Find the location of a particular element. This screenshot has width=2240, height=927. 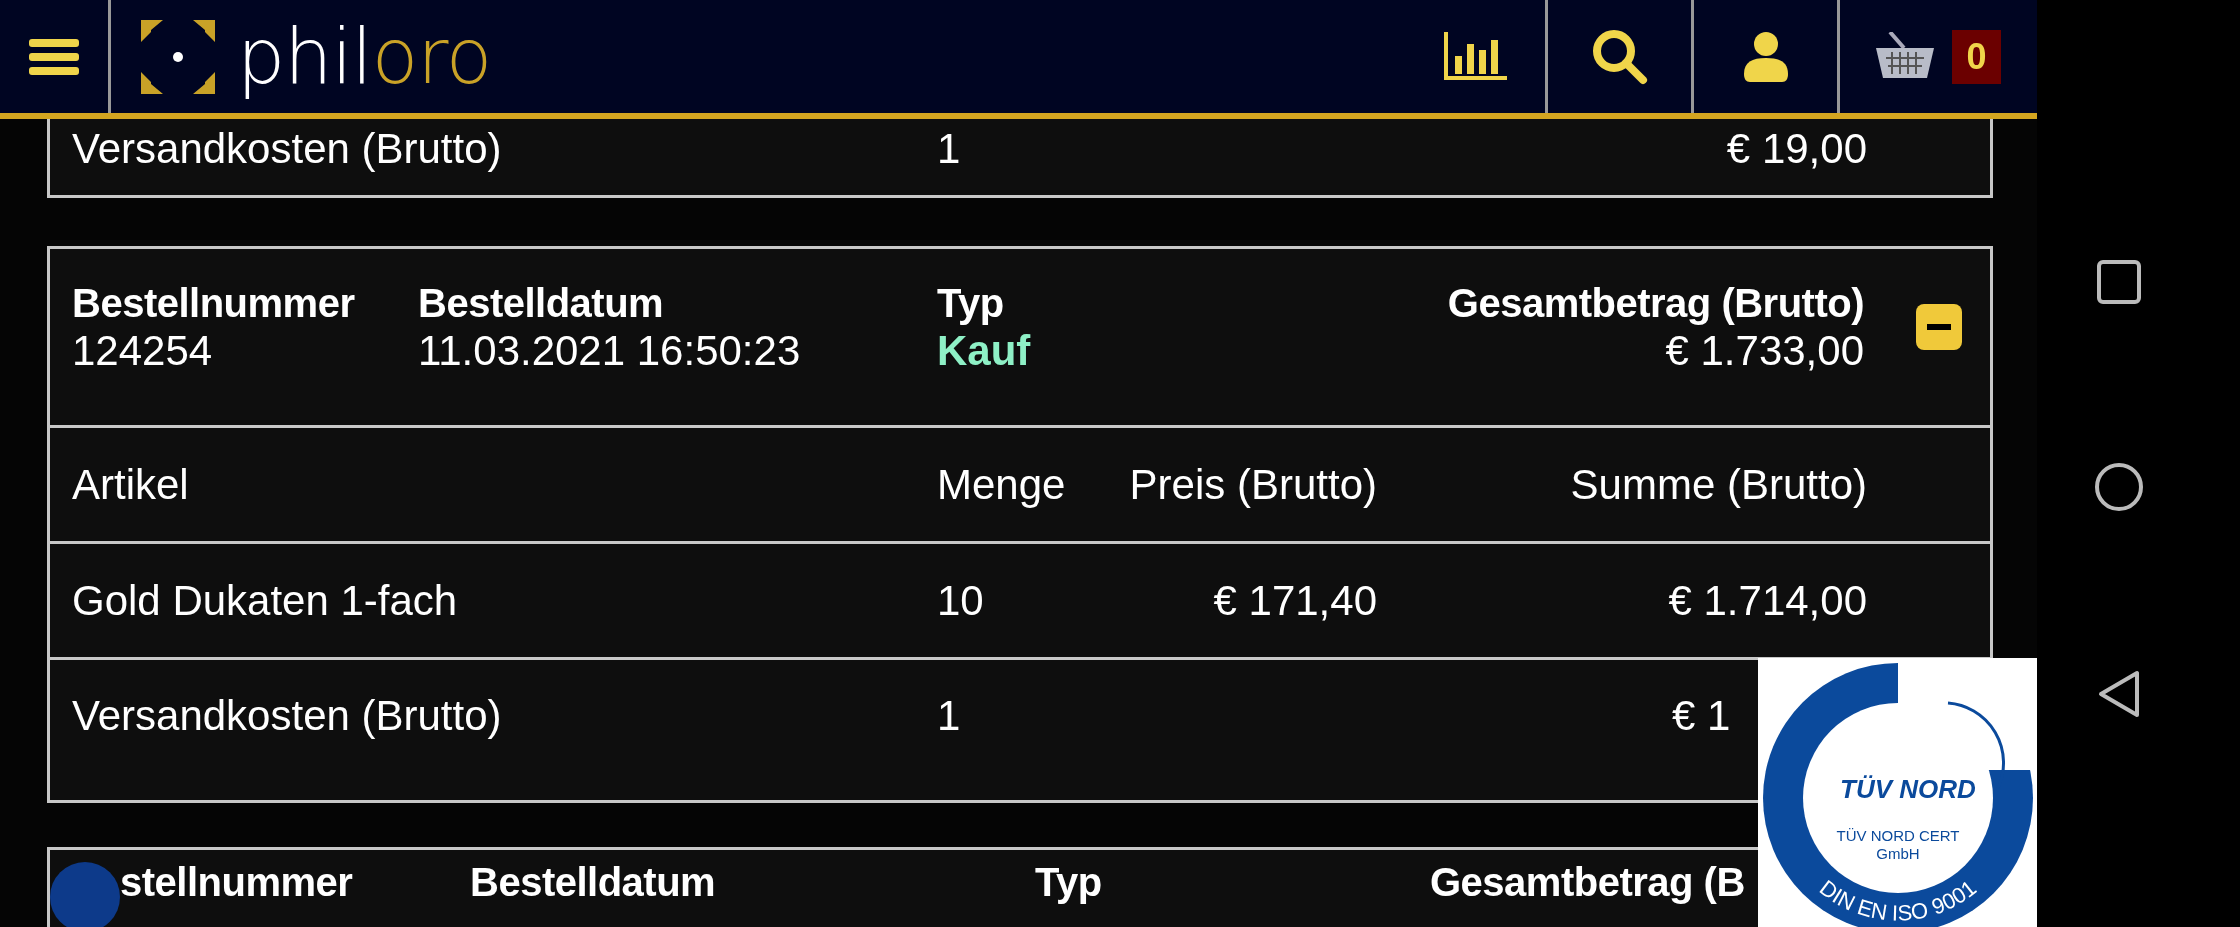

menu-icon is located at coordinates (54, 56).